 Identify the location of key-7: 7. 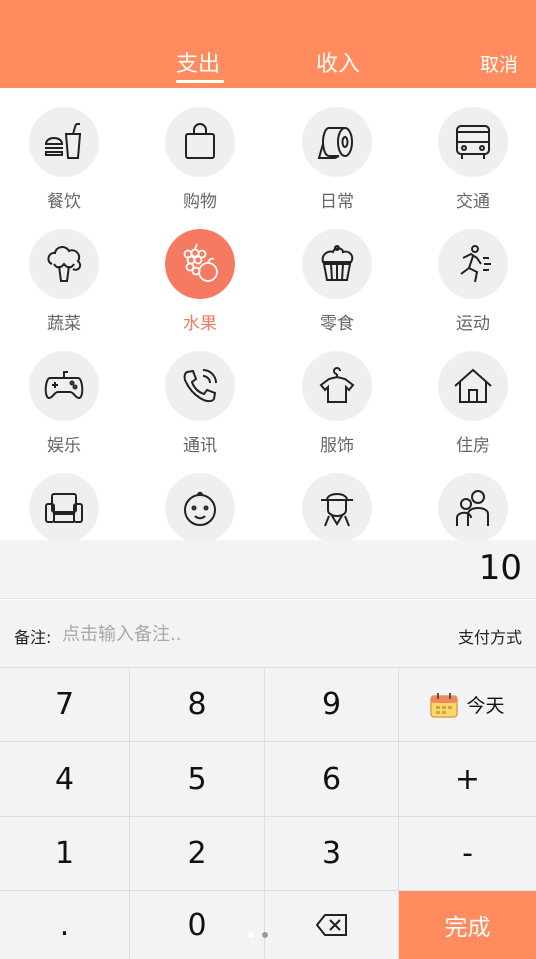
(65, 705).